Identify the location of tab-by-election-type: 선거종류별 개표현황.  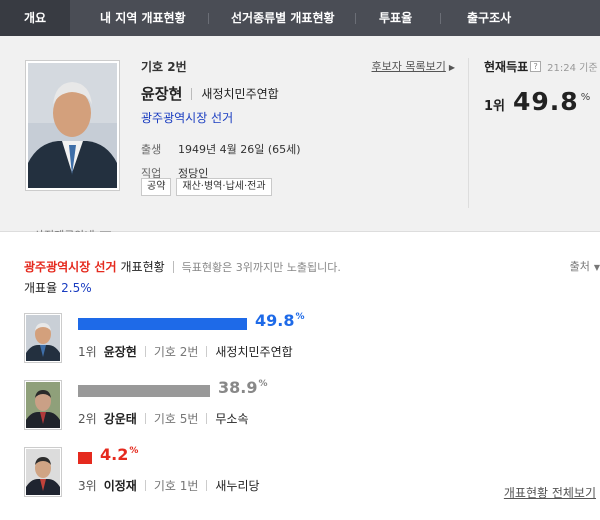
(283, 18).